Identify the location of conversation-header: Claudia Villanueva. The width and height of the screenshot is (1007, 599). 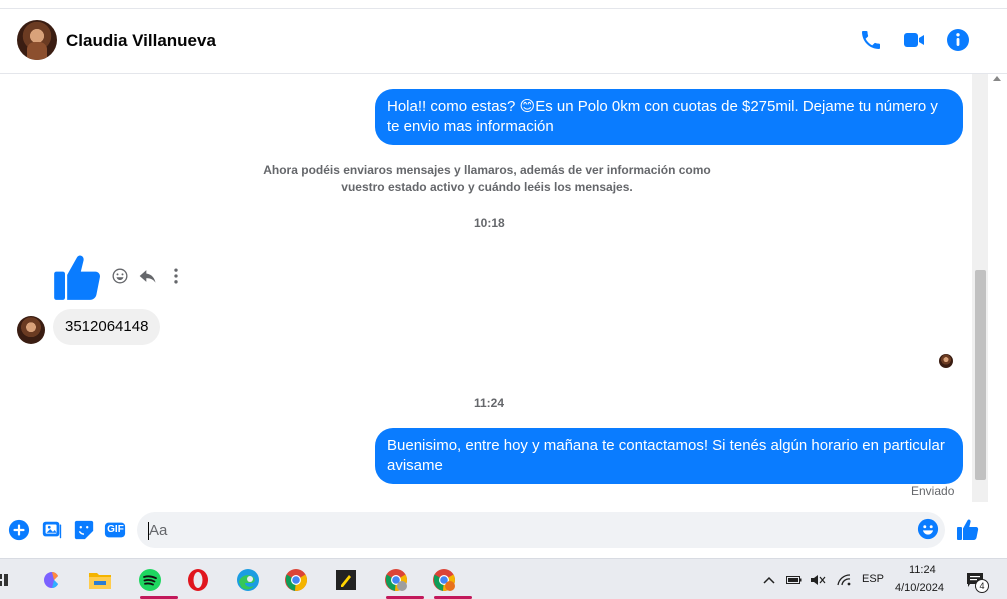
(503, 37).